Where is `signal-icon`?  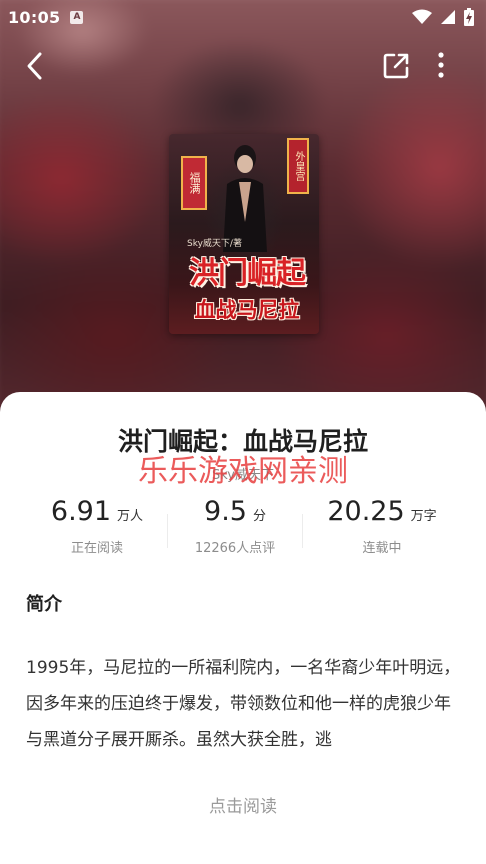 signal-icon is located at coordinates (448, 17).